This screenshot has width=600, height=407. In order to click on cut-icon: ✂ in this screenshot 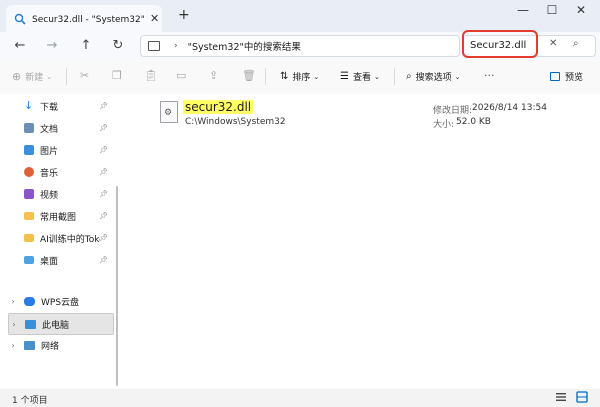, I will do `click(84, 75)`.